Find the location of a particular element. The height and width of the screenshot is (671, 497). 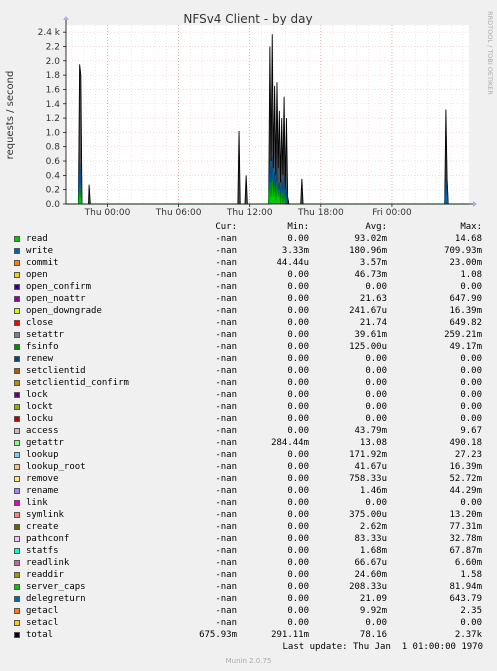

legend-max: 13.20m is located at coordinates (465, 515).